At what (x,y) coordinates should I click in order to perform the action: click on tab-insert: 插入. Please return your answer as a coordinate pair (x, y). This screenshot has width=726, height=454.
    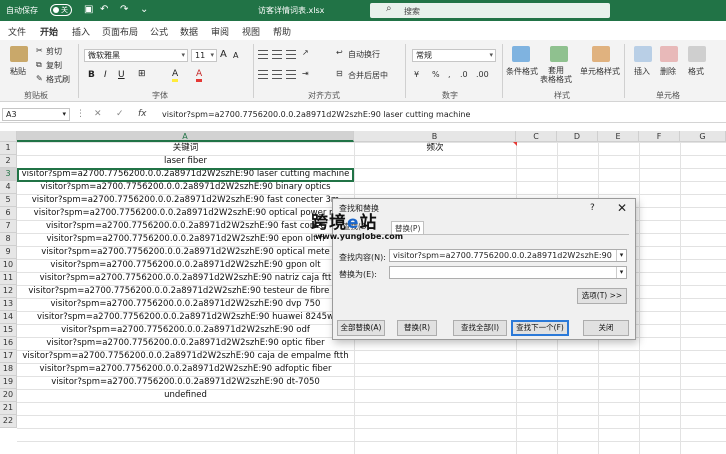
    Looking at the image, I should click on (81, 31).